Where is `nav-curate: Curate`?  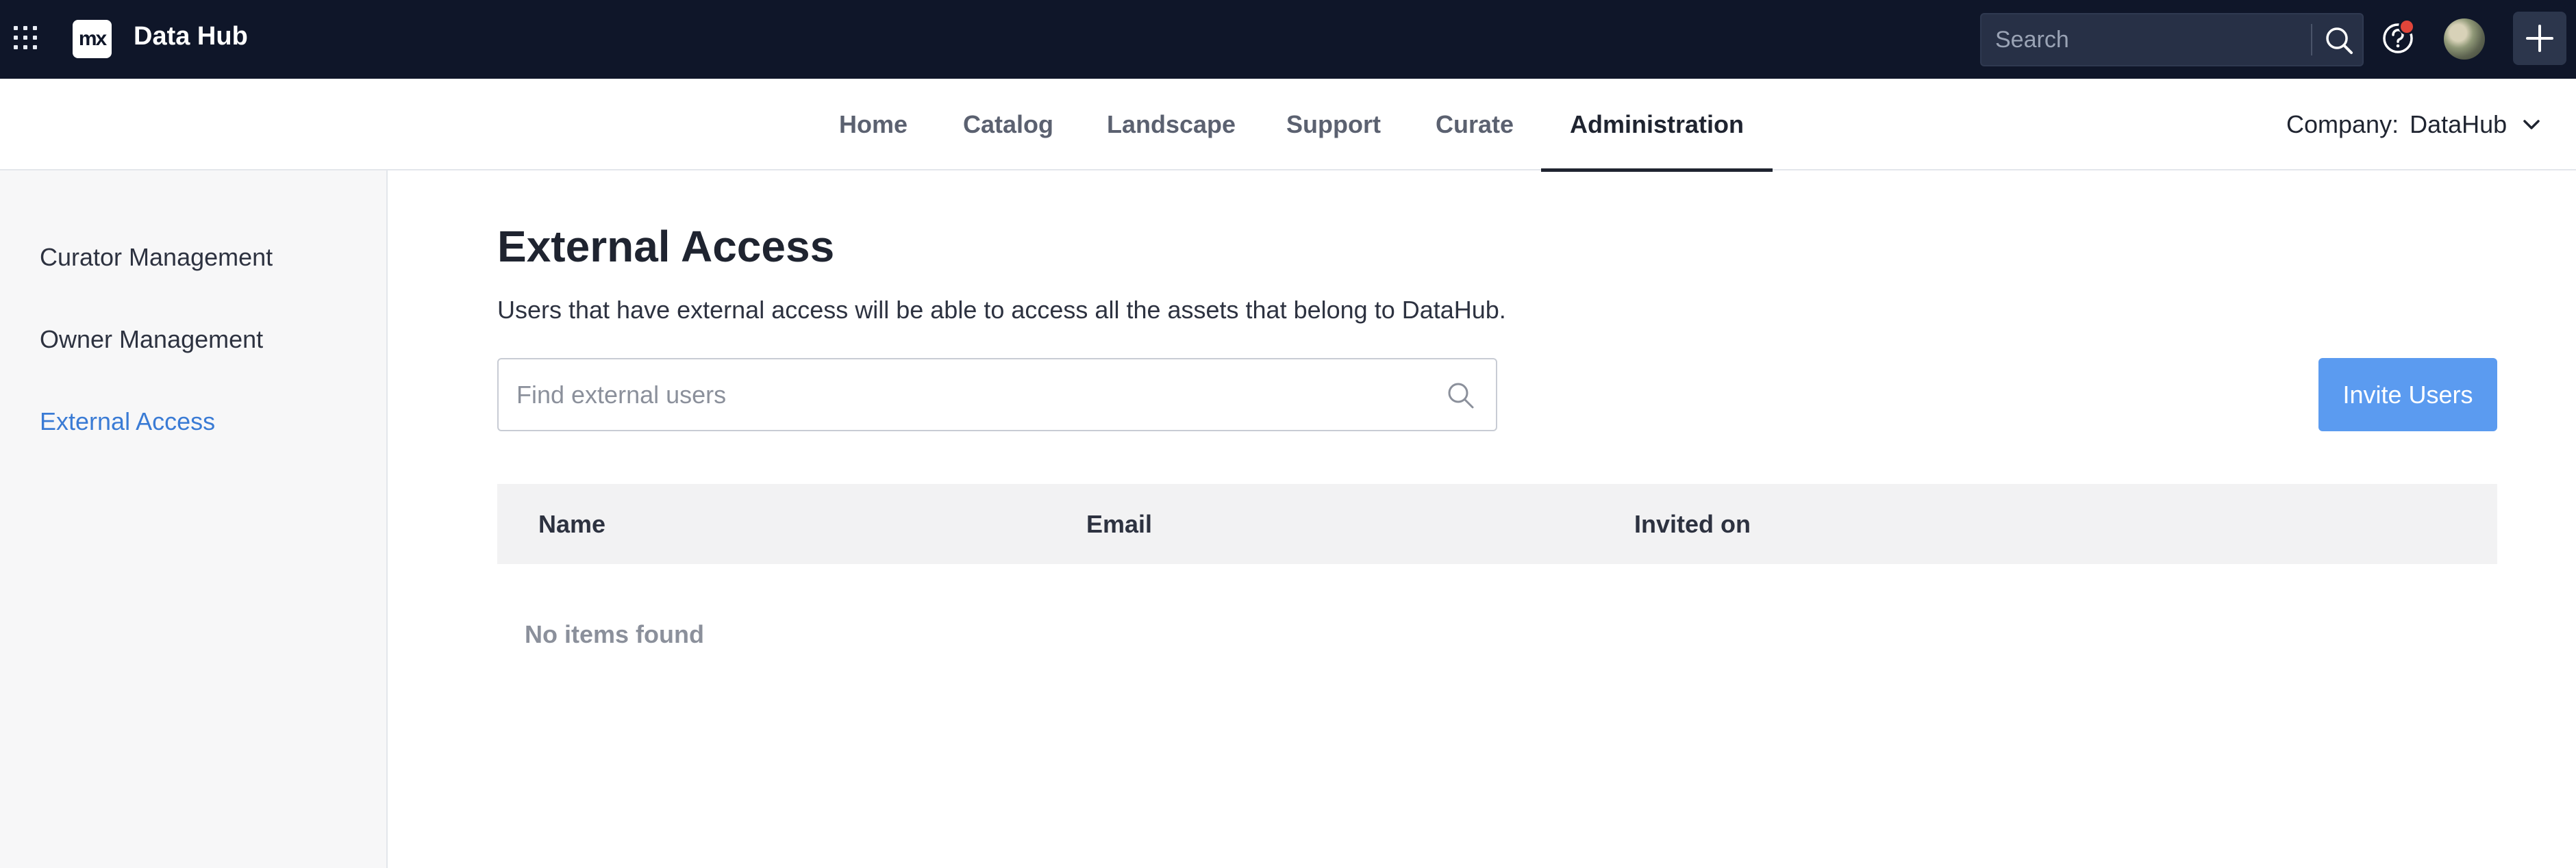
nav-curate: Curate is located at coordinates (1475, 124).